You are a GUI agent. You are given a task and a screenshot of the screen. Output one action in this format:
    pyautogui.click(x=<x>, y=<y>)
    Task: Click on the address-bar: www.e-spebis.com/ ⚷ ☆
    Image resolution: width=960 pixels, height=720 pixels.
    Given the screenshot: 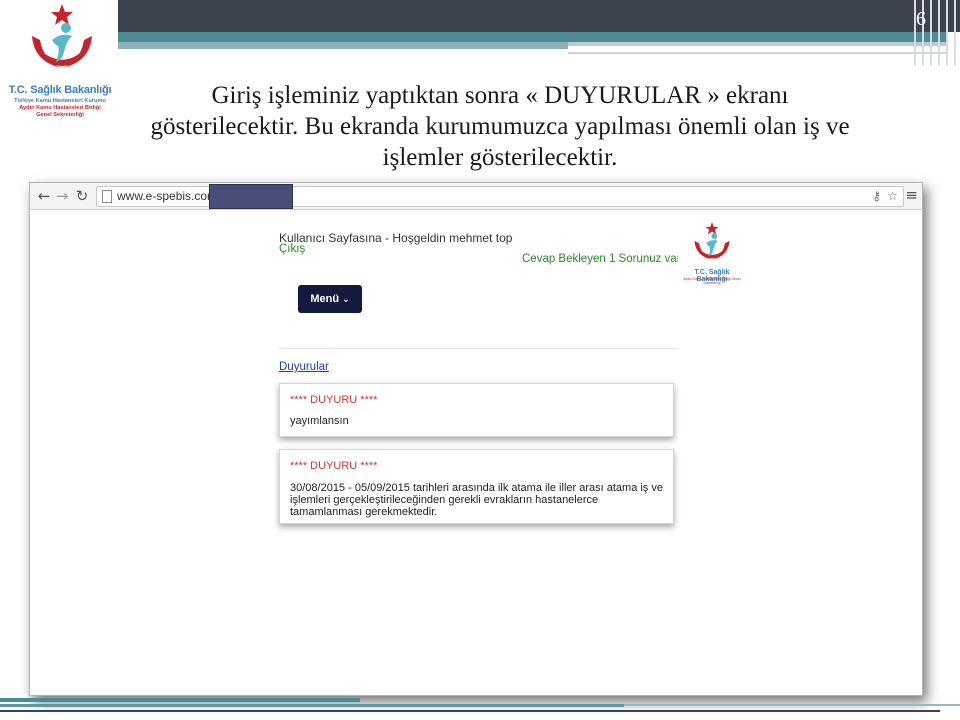 What is the action you would take?
    pyautogui.click(x=500, y=196)
    